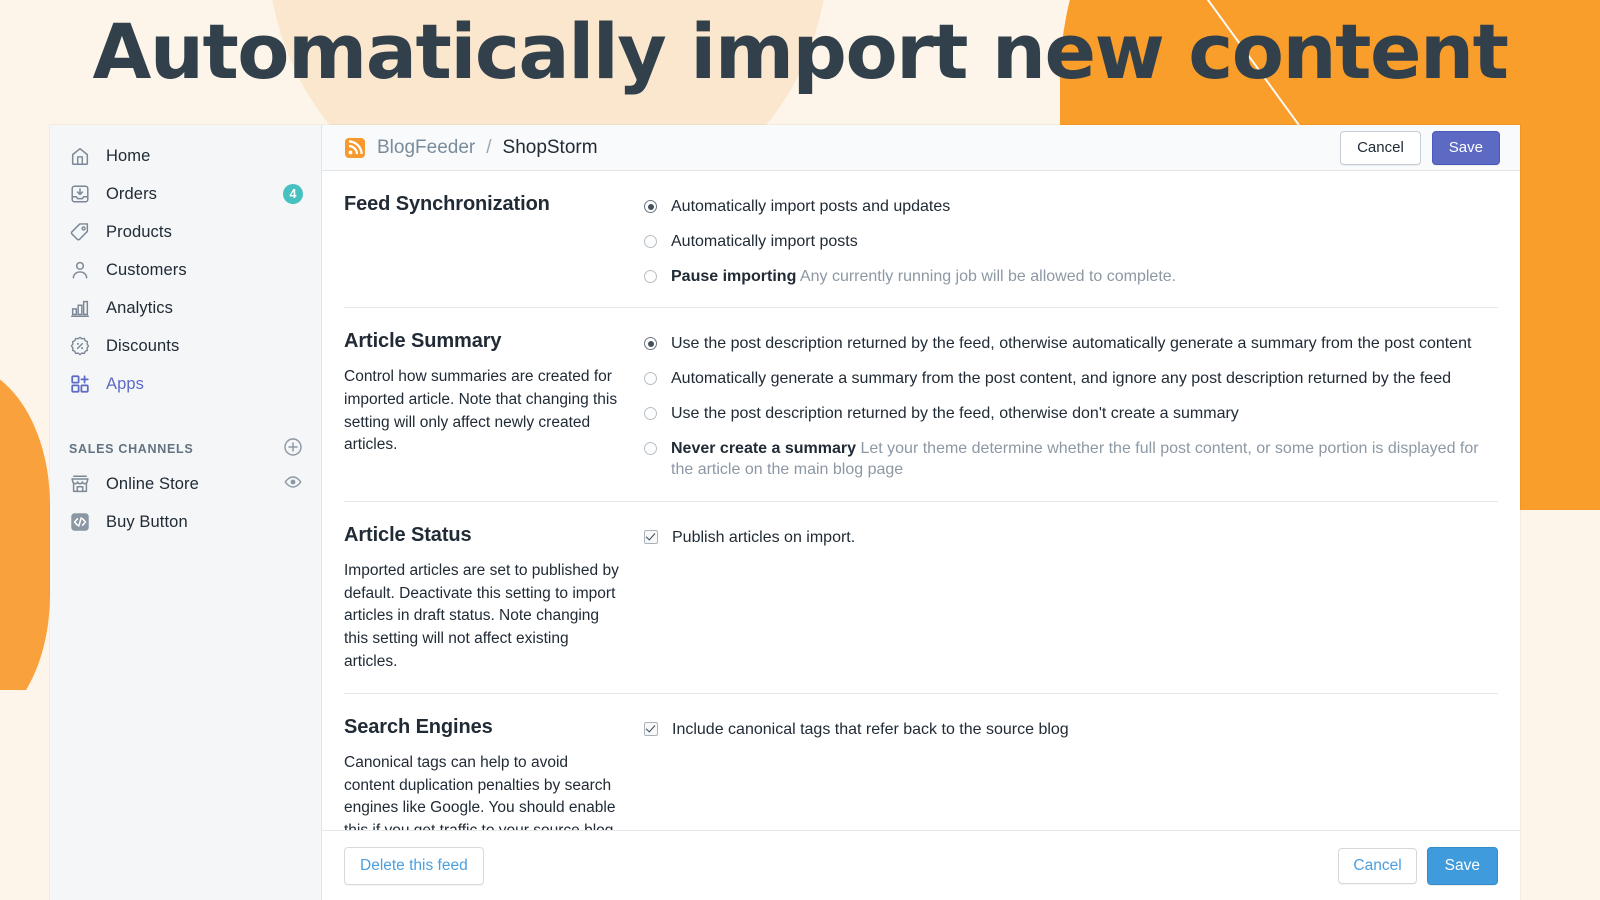  Describe the element at coordinates (80, 484) in the screenshot. I see `storefront-icon` at that location.